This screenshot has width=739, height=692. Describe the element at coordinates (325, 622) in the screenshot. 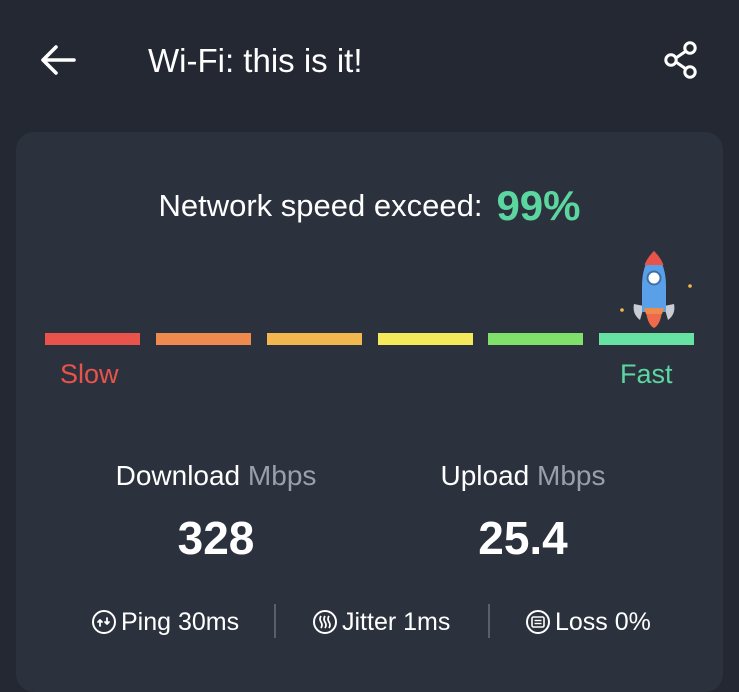

I see `jitter-icon` at that location.